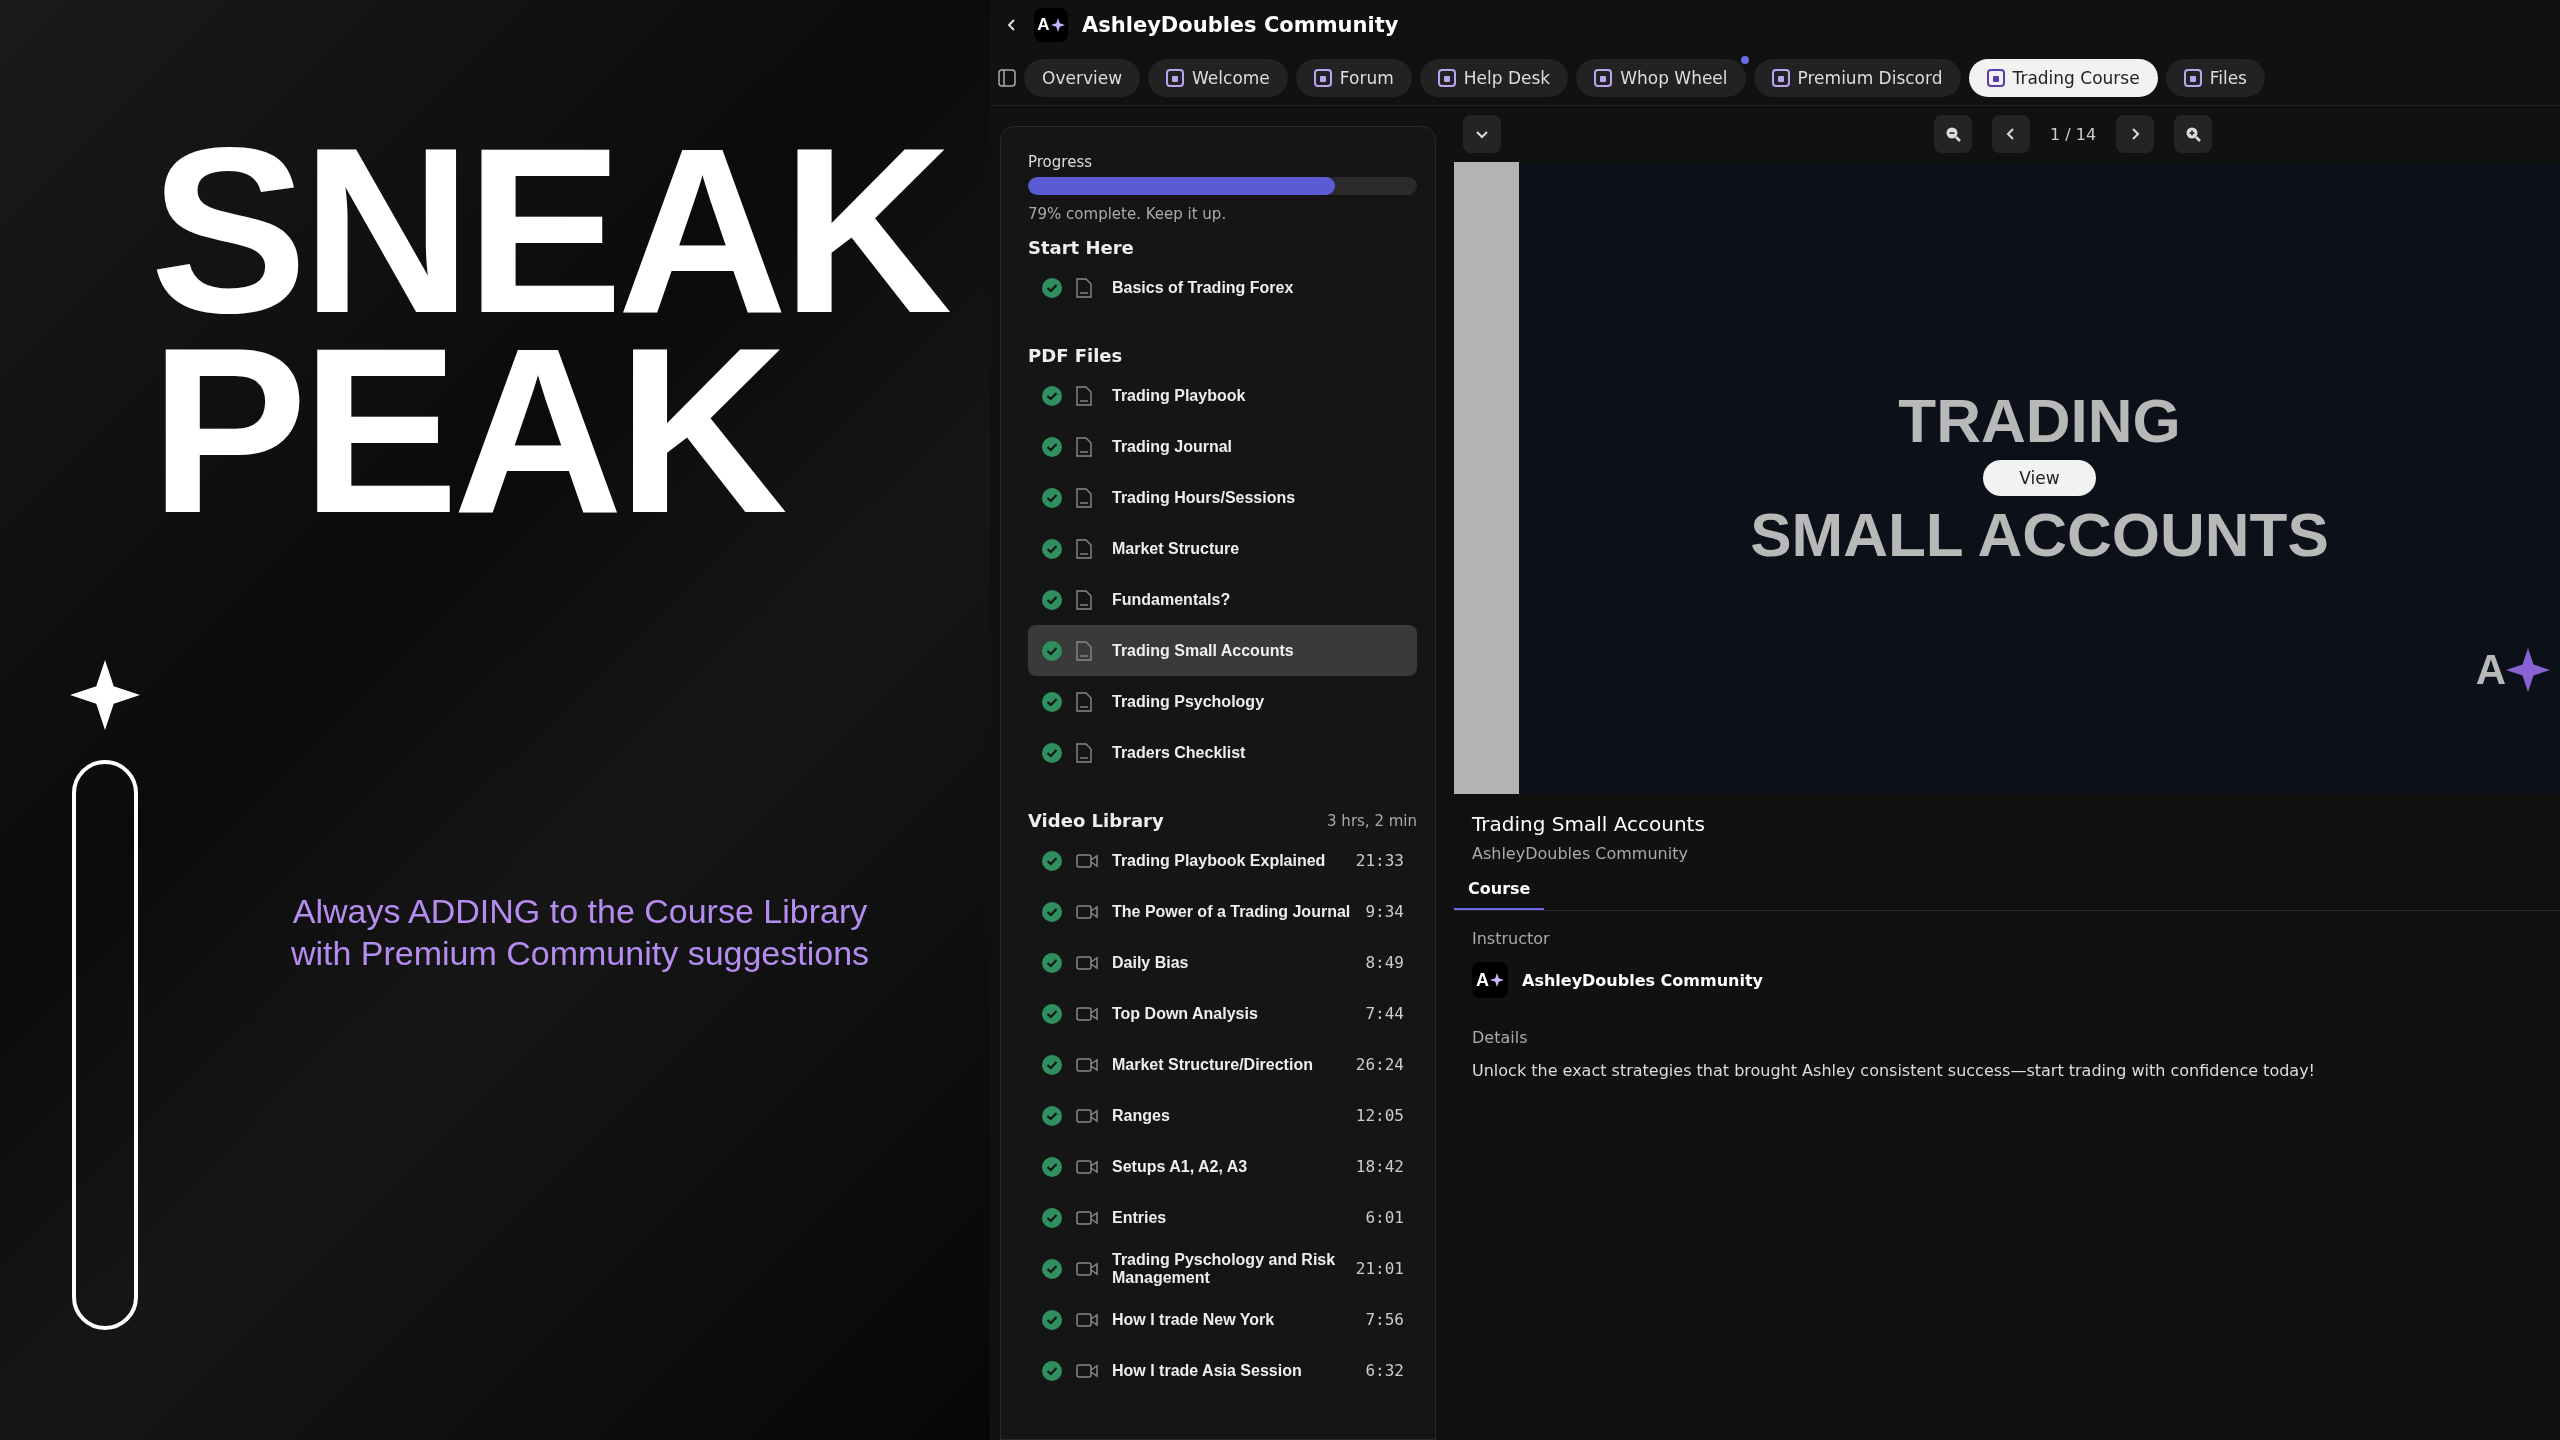 This screenshot has height=1440, width=2560. What do you see at coordinates (1007, 77) in the screenshot?
I see `sidebar-toggle-icon` at bounding box center [1007, 77].